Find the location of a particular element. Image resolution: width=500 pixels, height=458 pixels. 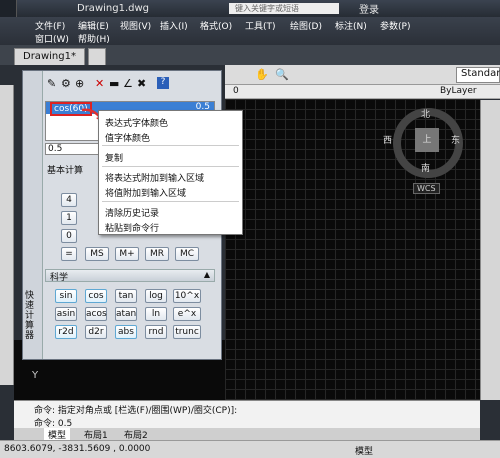

menu-item-value-font-color: 值字体颜色 is located at coordinates (127, 137).